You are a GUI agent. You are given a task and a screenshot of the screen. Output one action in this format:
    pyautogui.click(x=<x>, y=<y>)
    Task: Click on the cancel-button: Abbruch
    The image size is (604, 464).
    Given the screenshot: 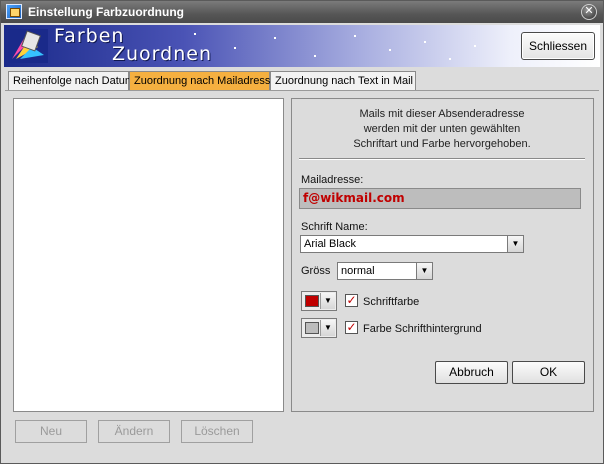 What is the action you would take?
    pyautogui.click(x=471, y=372)
    